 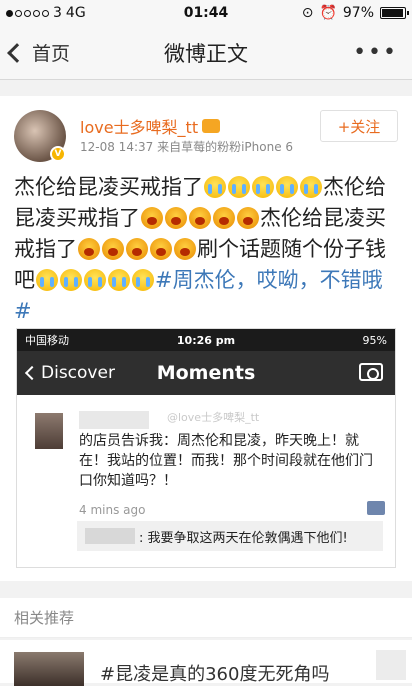 I want to click on moment-time: 4 mins ago, so click(x=112, y=510).